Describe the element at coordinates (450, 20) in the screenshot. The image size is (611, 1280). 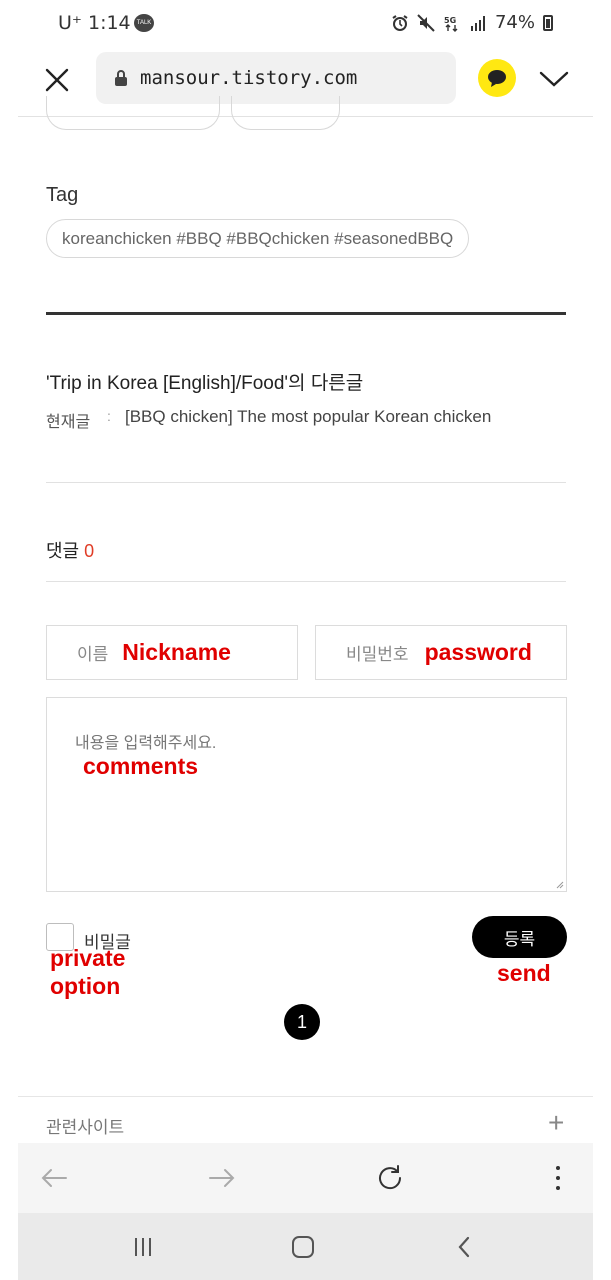
I see `svg-text: 5G` at that location.